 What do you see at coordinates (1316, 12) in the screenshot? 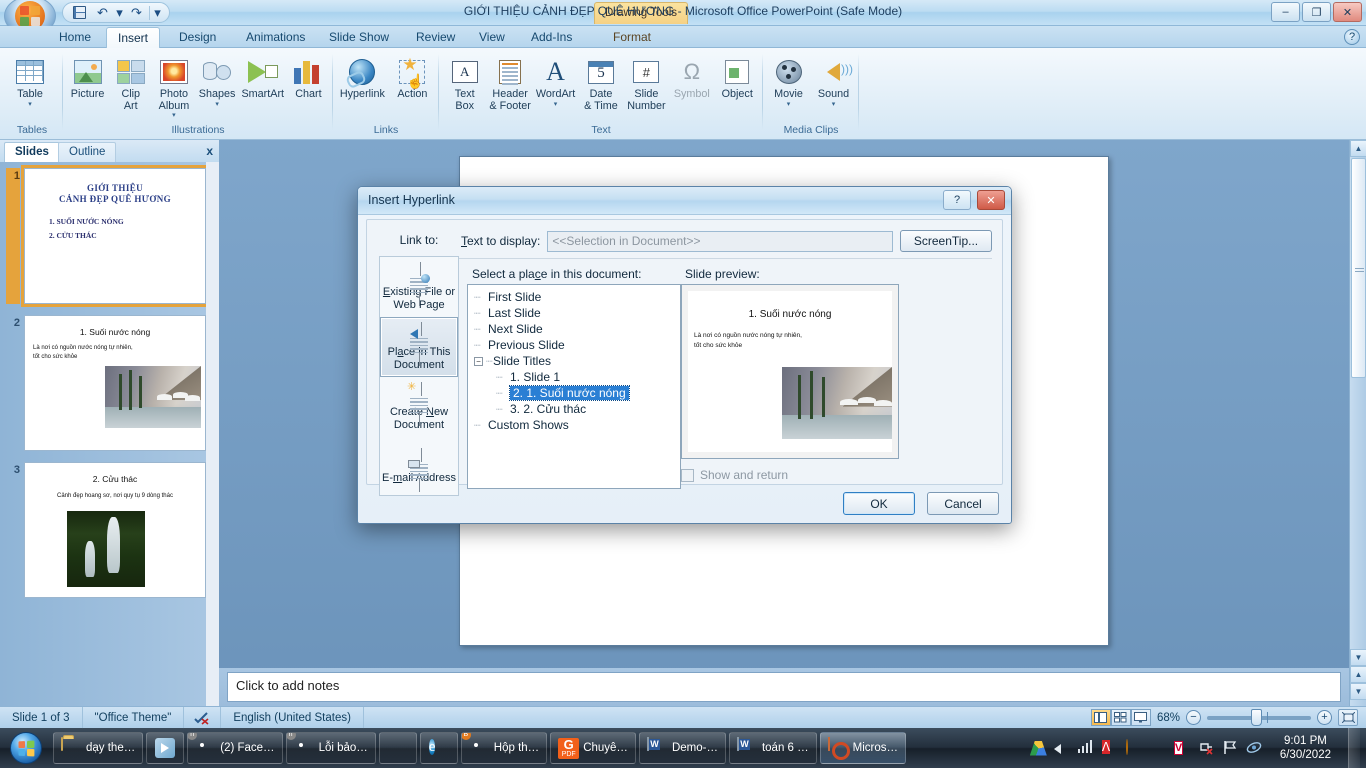
I see `restore-button: ❐` at bounding box center [1316, 12].